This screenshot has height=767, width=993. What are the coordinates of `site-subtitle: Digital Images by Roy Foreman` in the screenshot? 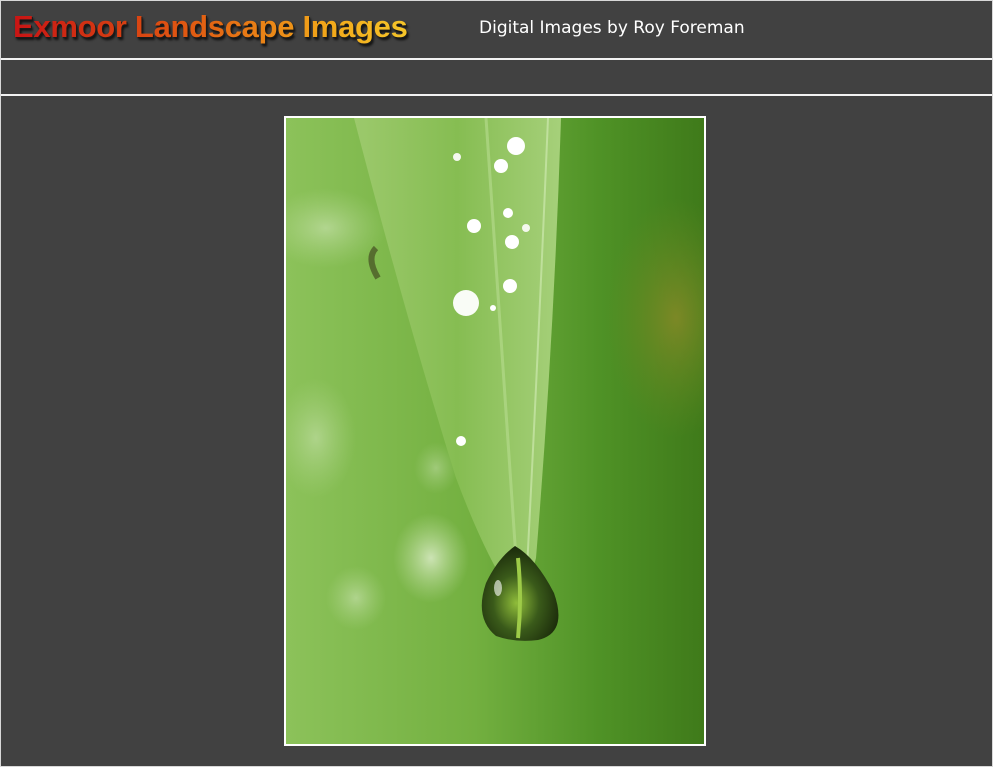 It's located at (612, 28).